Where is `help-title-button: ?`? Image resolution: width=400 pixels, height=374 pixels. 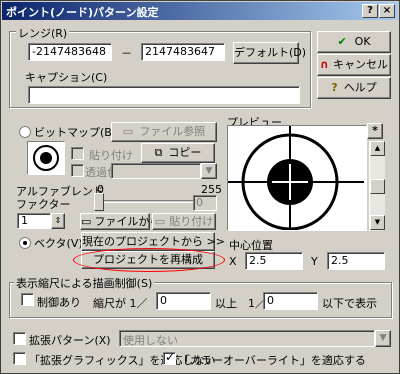 help-title-button: ? is located at coordinates (370, 11).